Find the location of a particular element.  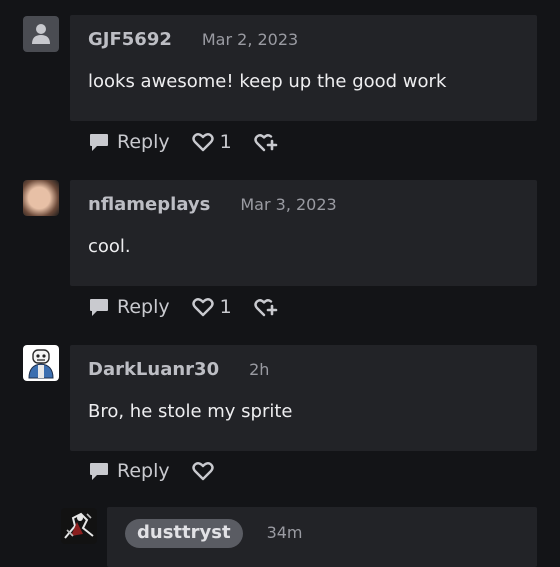

reply-author-chip: dusttryst is located at coordinates (184, 533).